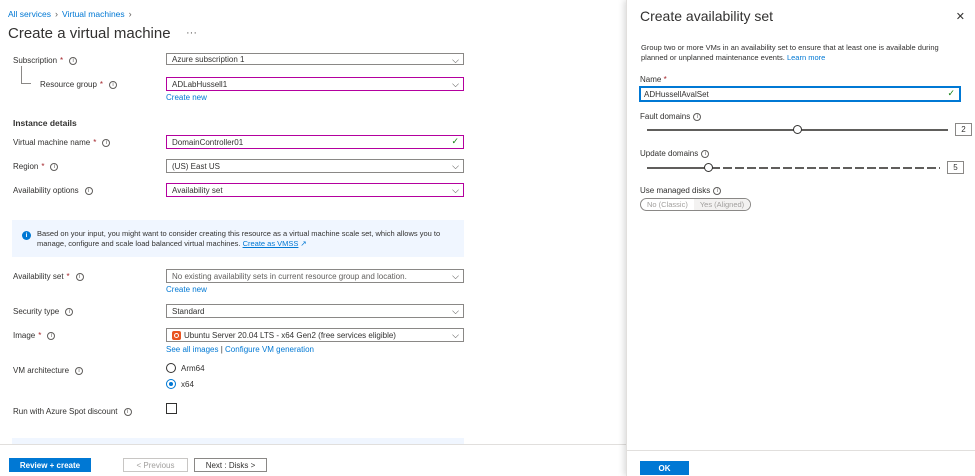  Describe the element at coordinates (38, 276) in the screenshot. I see `availability-set-label-text: Availability set` at that location.